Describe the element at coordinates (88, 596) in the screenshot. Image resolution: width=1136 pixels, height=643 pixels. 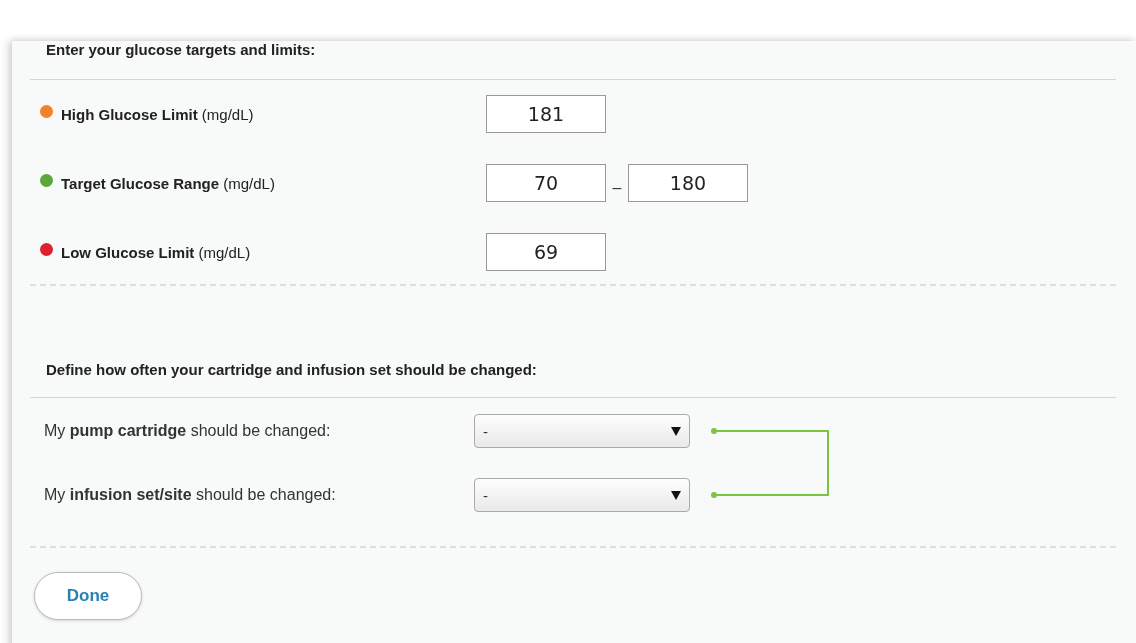
I see `done-button: Done` at that location.